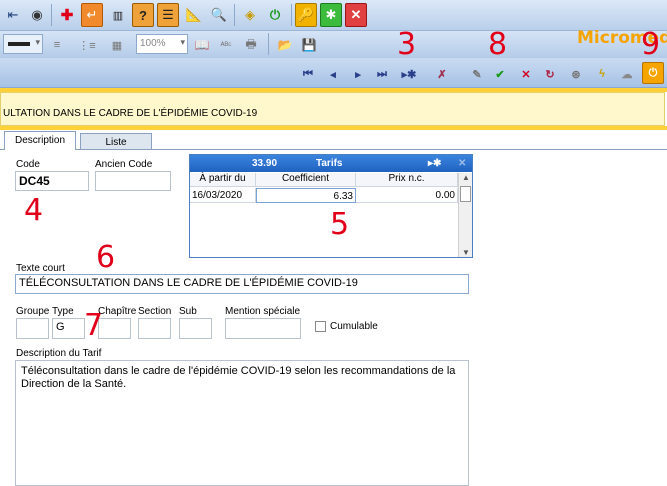  I want to click on accent-bar, so click(333, 128).